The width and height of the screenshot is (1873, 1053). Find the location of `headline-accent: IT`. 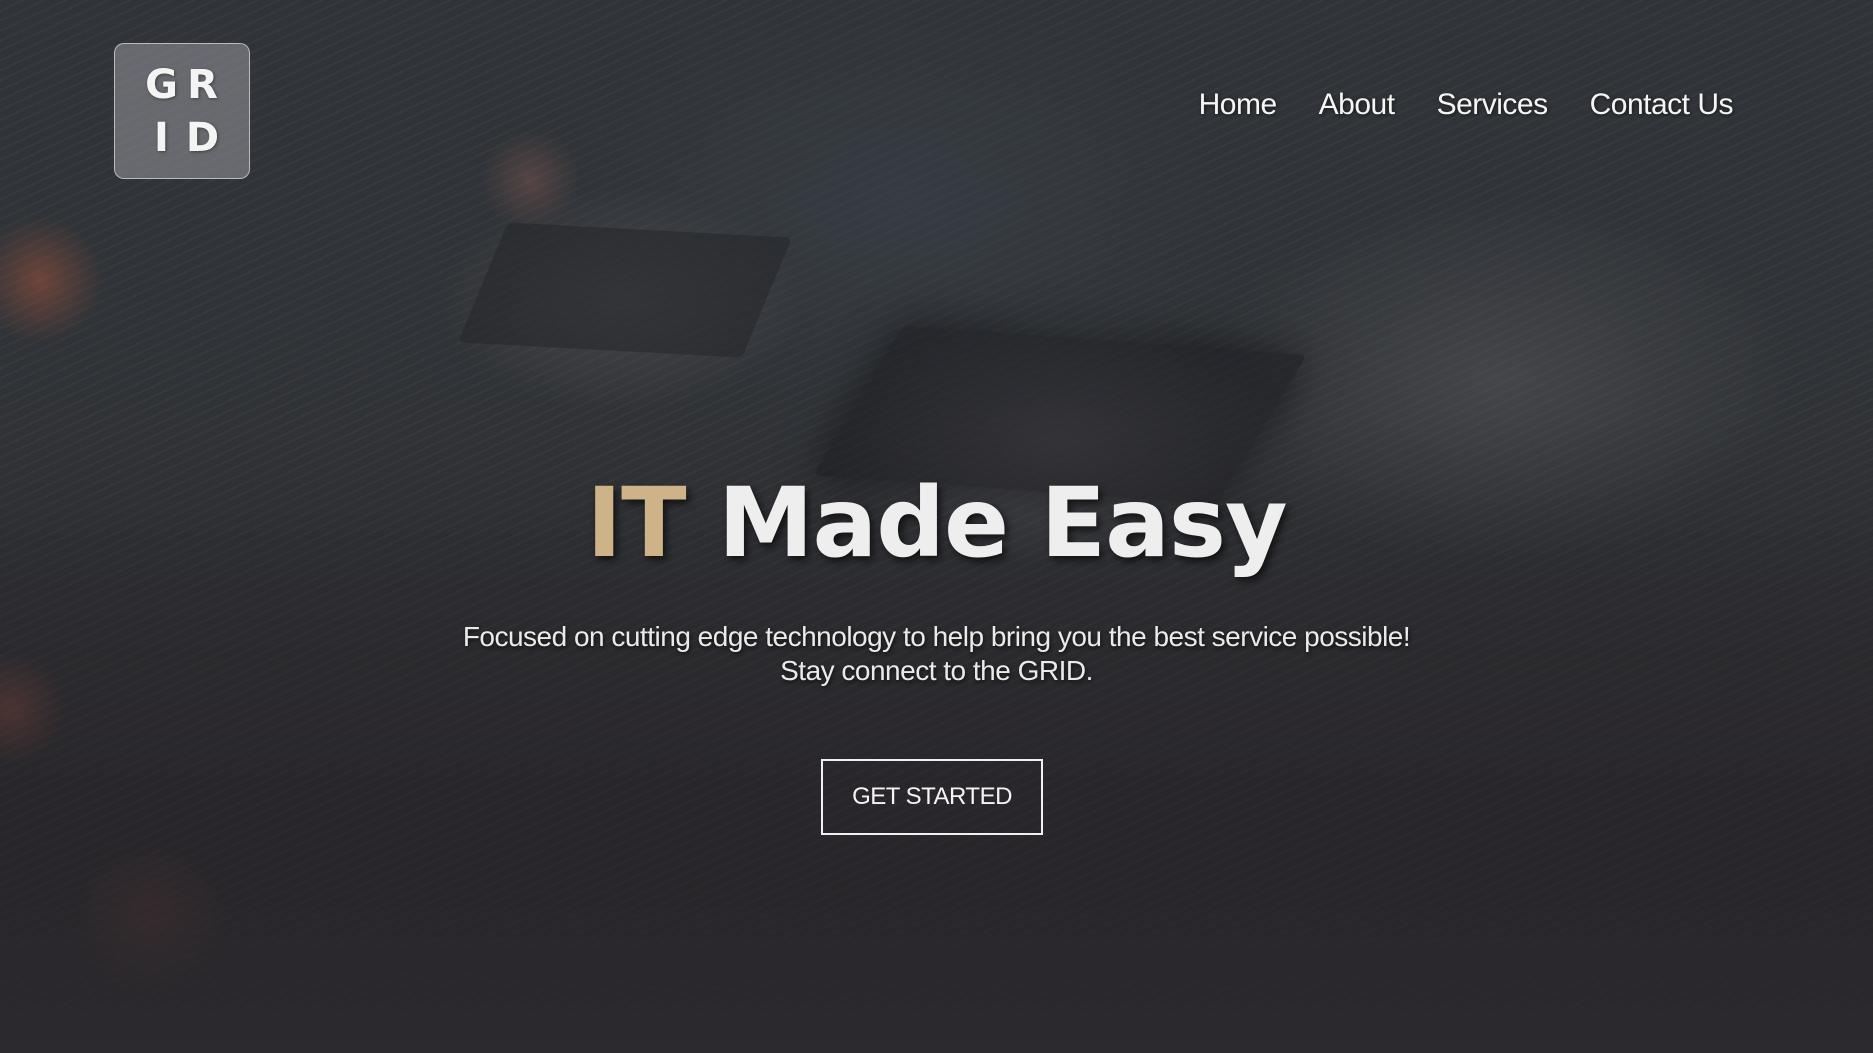

headline-accent: IT is located at coordinates (636, 523).